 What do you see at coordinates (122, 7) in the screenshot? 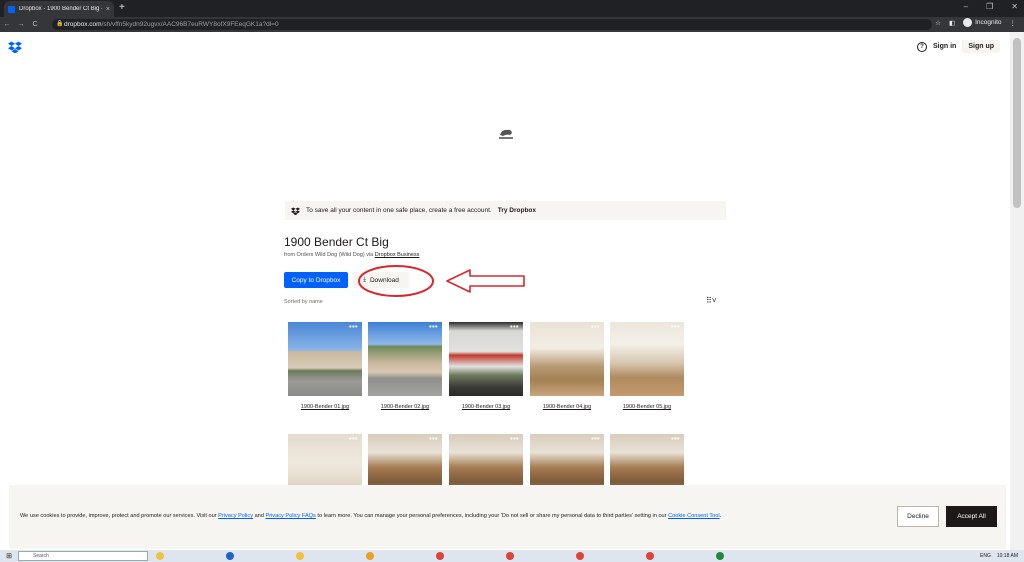
I see `new-tab-button: +` at bounding box center [122, 7].